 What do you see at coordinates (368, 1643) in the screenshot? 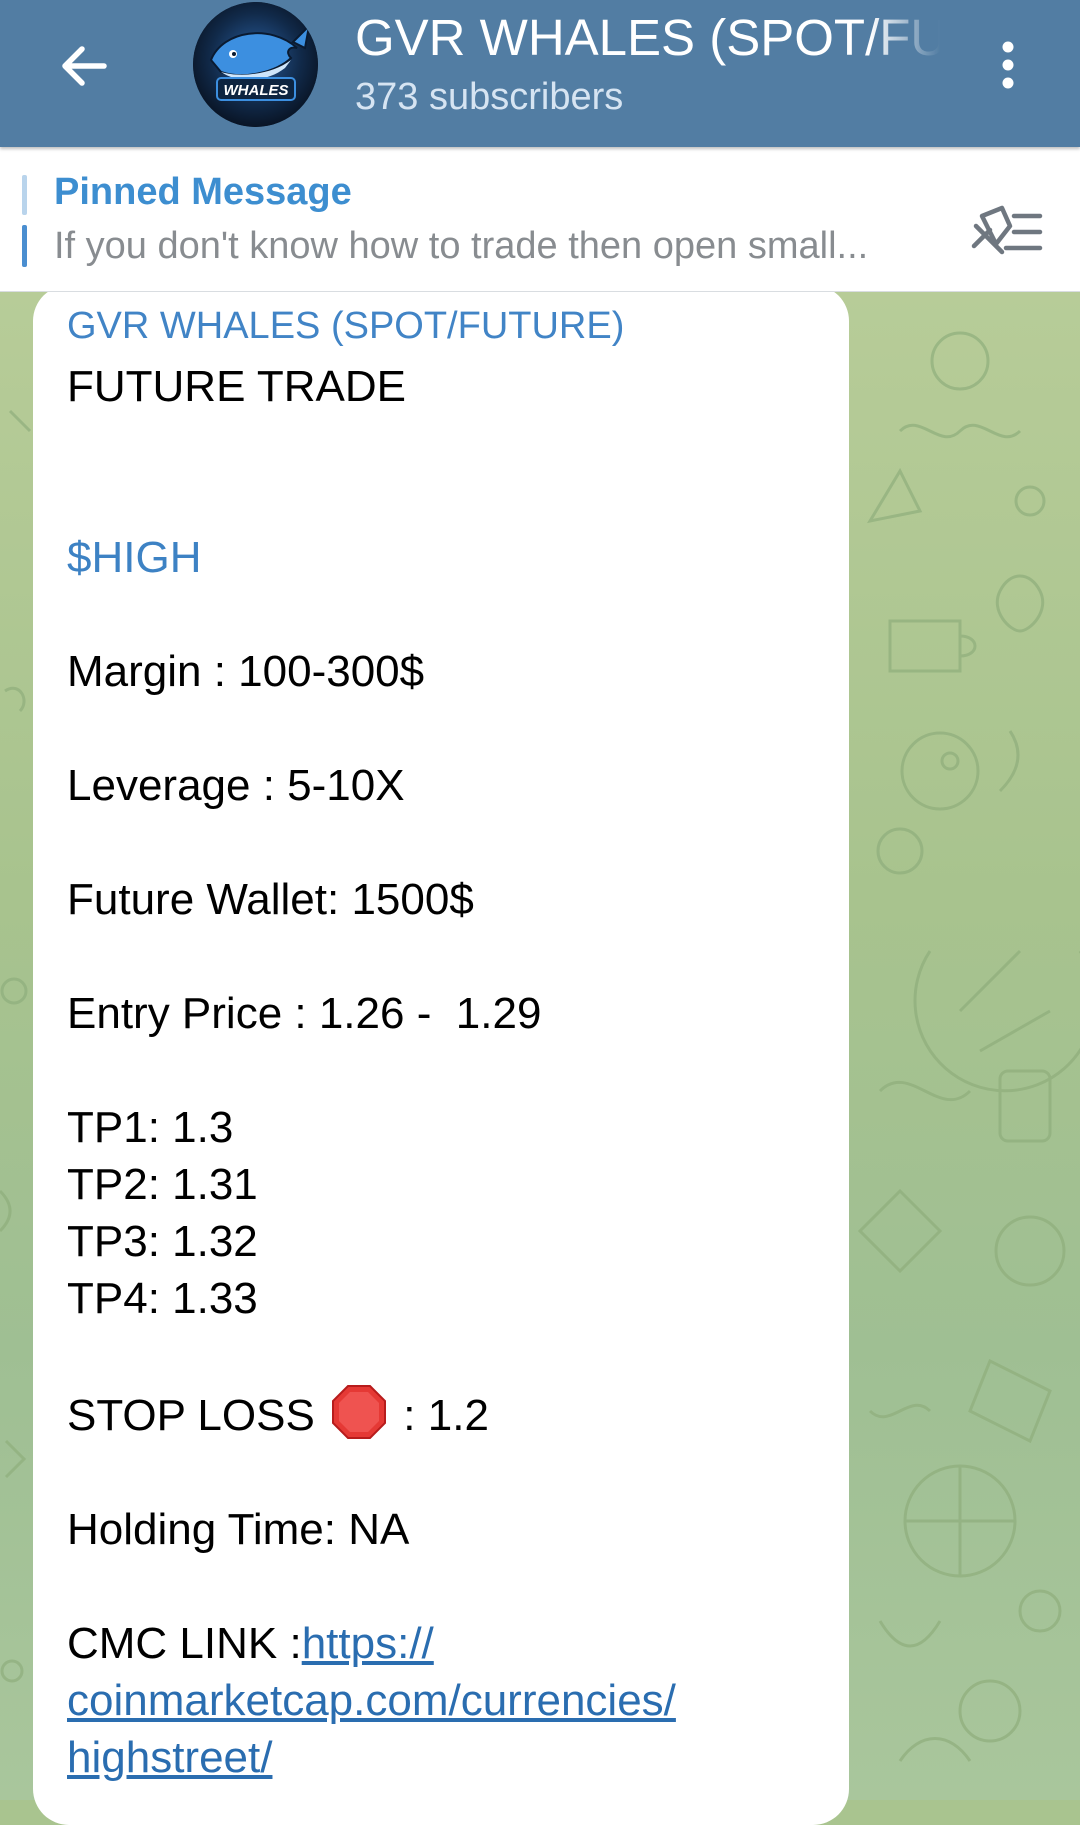
I see `cmc-link-part-1: https://` at bounding box center [368, 1643].